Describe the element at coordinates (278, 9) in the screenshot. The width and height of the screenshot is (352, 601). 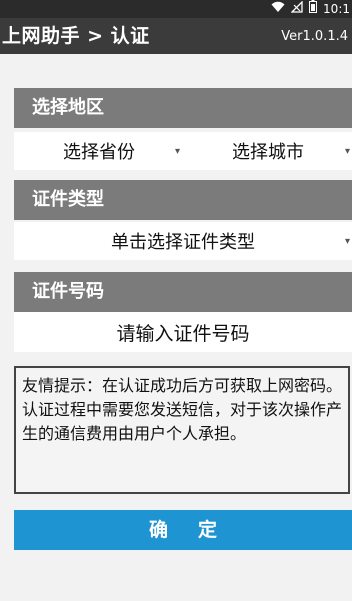
I see `wifi-icon` at that location.